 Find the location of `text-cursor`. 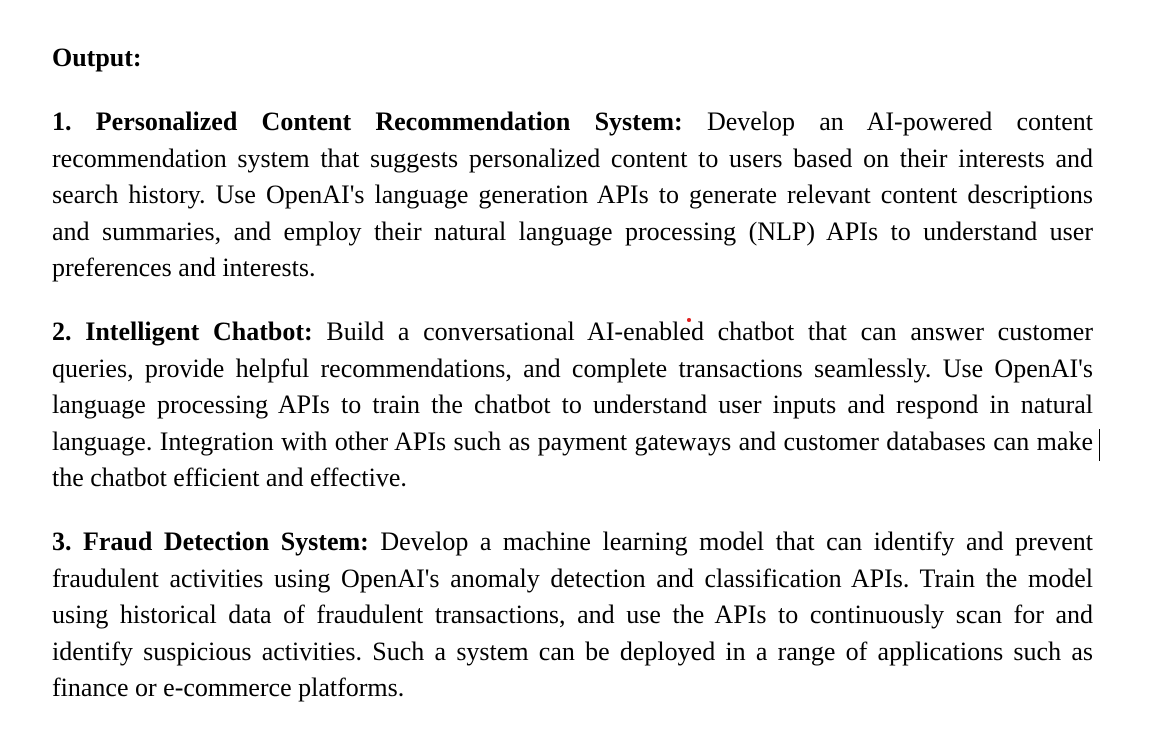

text-cursor is located at coordinates (1099, 445).